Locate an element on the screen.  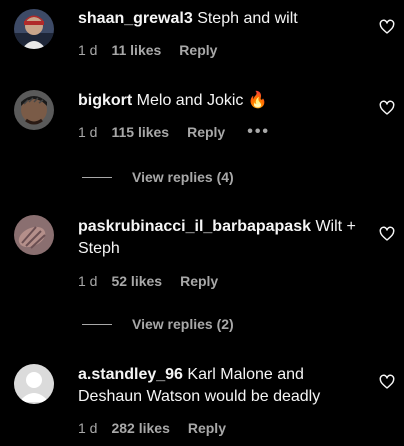
comment-body: bigkort Melo and Jokic 🔥 is located at coordinates (219, 101).